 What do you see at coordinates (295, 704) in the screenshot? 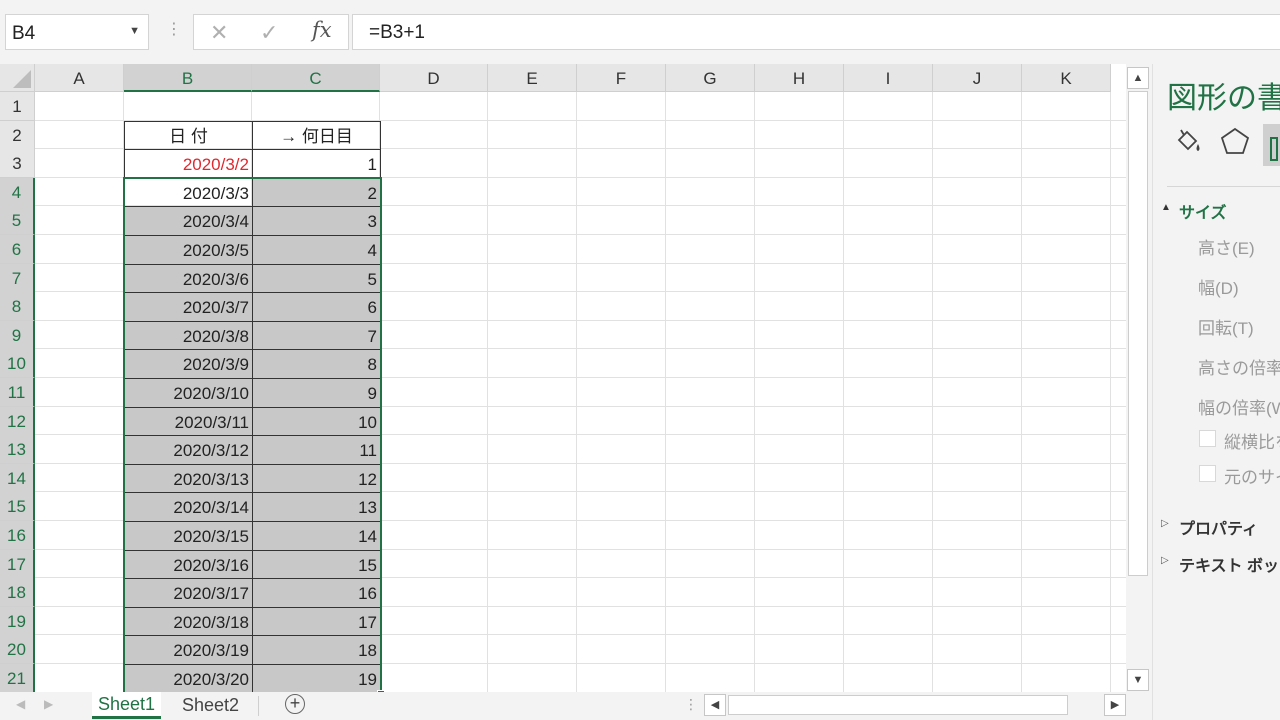
I see `plus-circle-icon: +` at bounding box center [295, 704].